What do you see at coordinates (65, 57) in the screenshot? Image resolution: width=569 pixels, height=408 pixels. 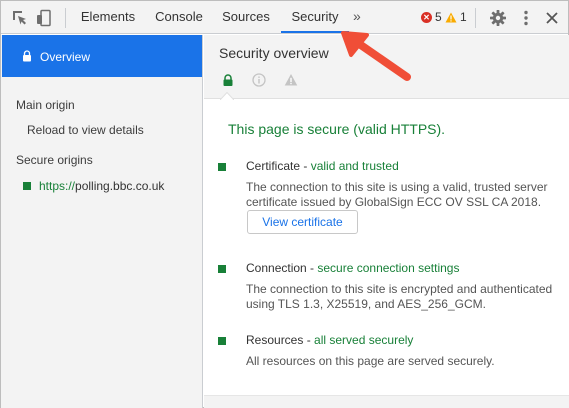 I see `sidebar-item-label: Overview` at bounding box center [65, 57].